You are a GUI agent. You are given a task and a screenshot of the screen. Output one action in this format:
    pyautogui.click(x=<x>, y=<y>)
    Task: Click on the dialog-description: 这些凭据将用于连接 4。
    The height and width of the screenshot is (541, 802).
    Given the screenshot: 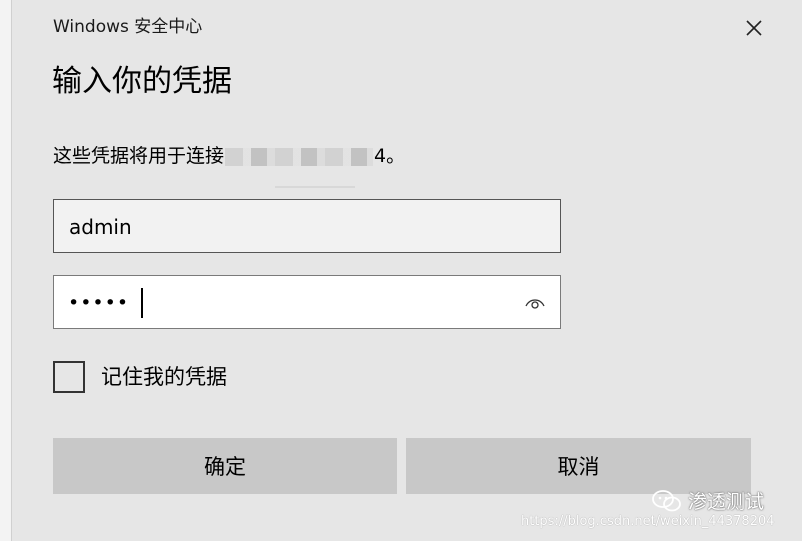 What is the action you would take?
    pyautogui.click(x=229, y=156)
    